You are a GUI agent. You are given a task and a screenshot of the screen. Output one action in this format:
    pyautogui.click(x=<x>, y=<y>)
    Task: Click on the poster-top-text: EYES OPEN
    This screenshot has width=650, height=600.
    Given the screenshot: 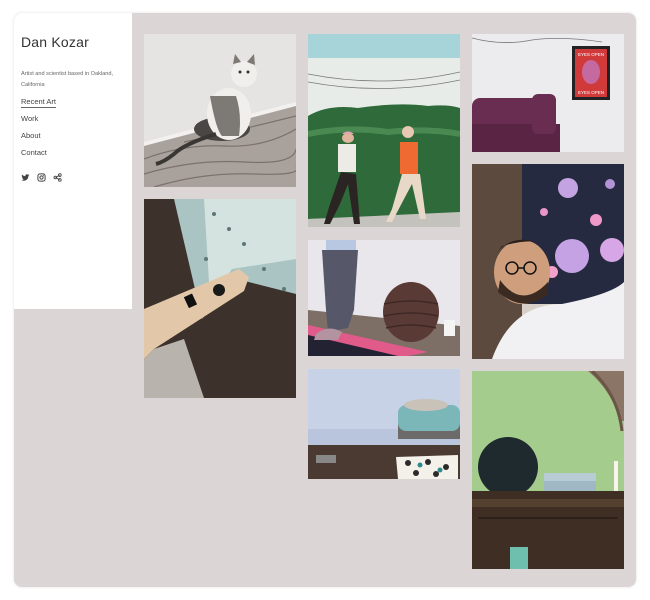 What is the action you would take?
    pyautogui.click(x=591, y=54)
    